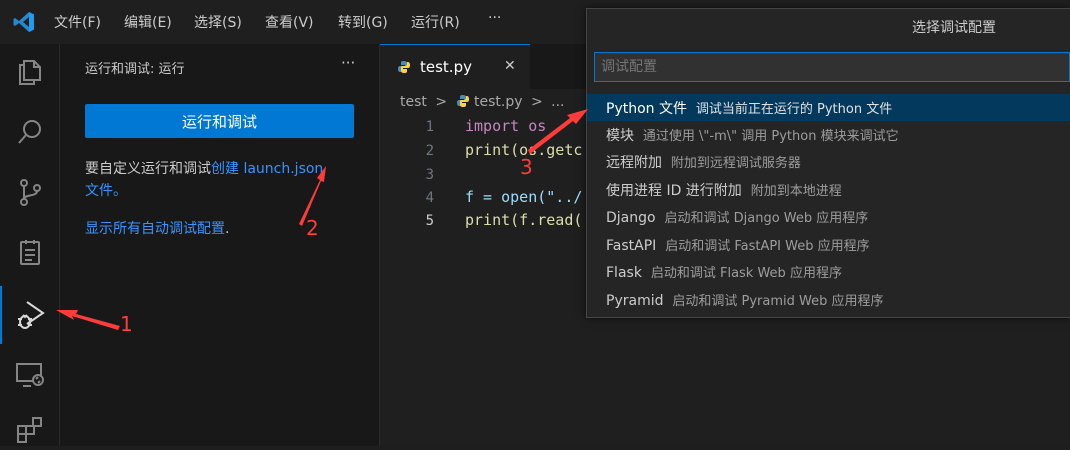  I want to click on annotation-label-1: 1, so click(126, 324).